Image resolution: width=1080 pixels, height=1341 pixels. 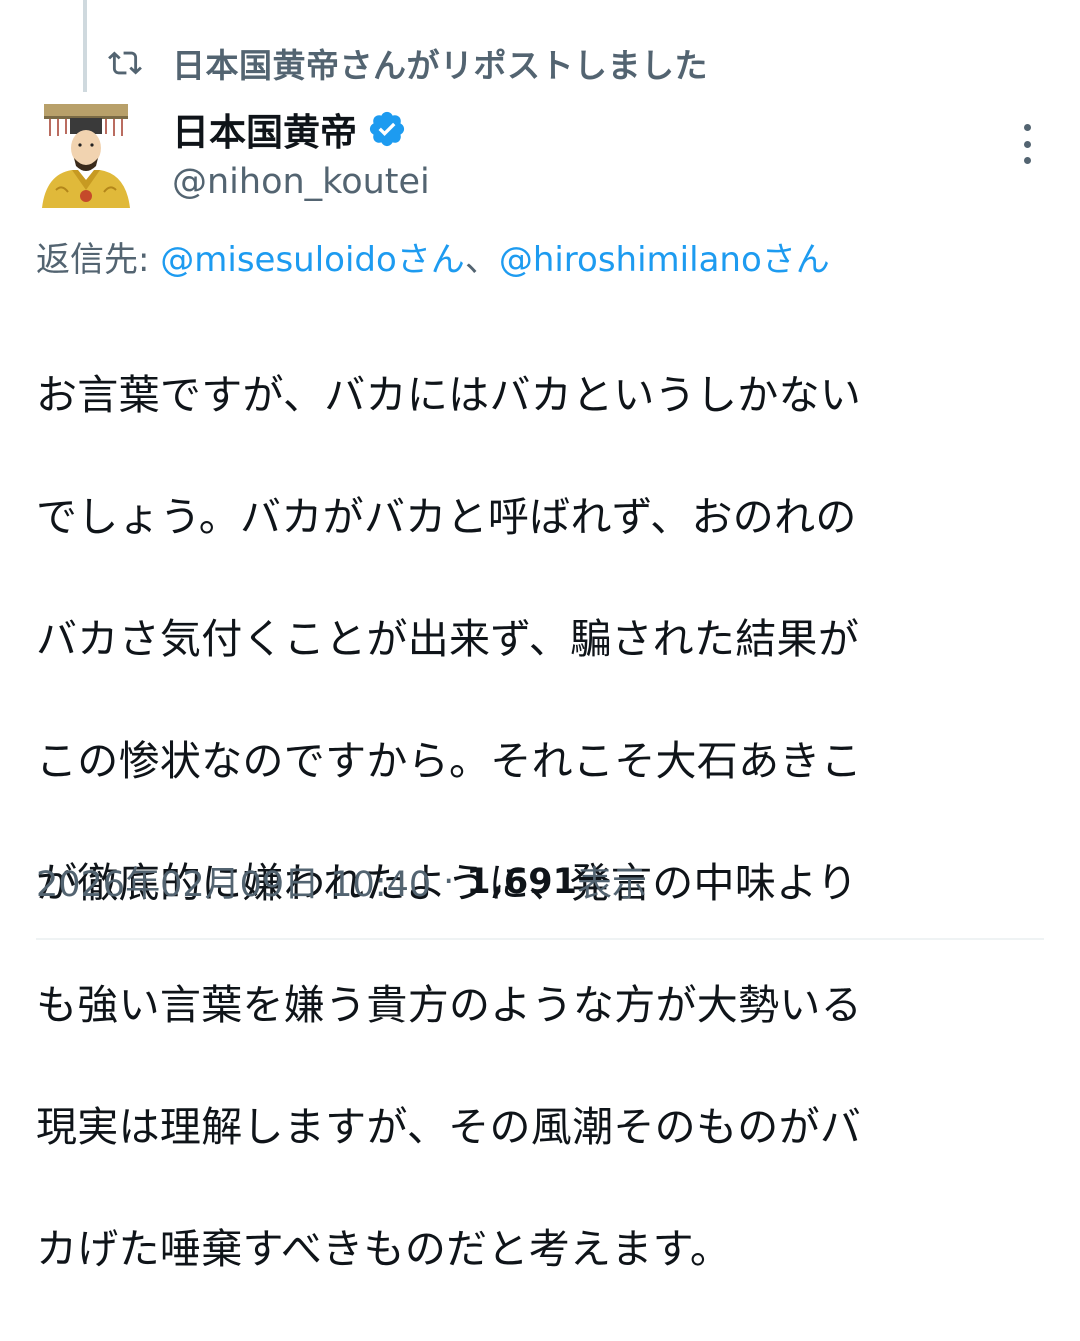 What do you see at coordinates (449, 1005) in the screenshot?
I see `tweet-line: も強い言葉を嫌う貴方のような方が大勢いる` at bounding box center [449, 1005].